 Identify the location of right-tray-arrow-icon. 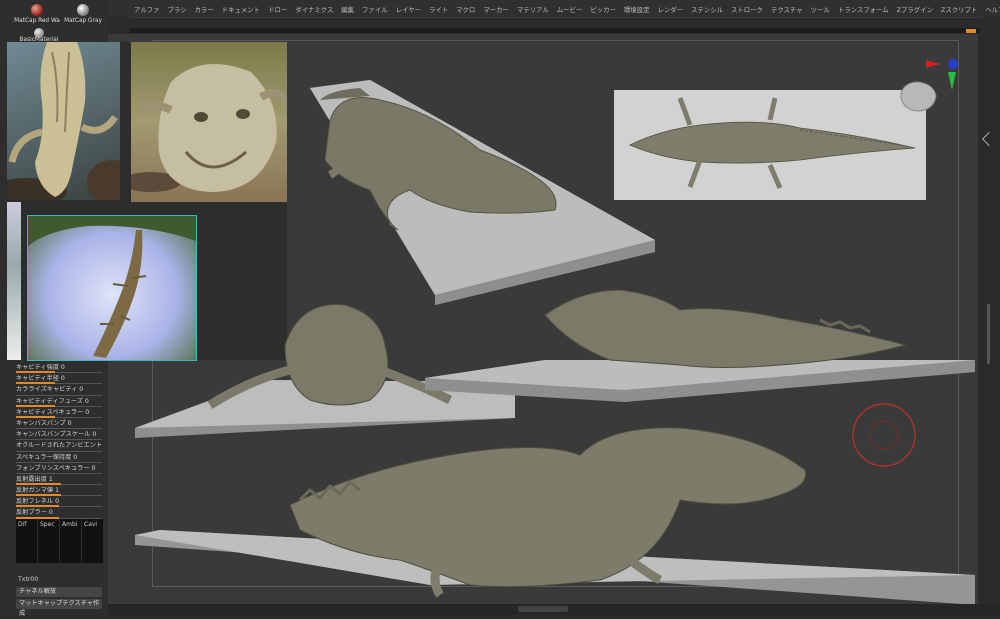
(989, 139).